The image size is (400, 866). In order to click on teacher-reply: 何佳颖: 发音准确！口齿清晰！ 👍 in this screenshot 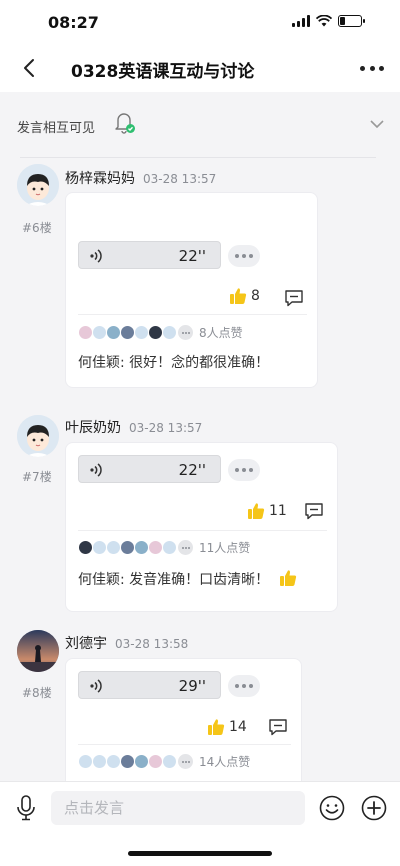, I will do `click(188, 579)`.